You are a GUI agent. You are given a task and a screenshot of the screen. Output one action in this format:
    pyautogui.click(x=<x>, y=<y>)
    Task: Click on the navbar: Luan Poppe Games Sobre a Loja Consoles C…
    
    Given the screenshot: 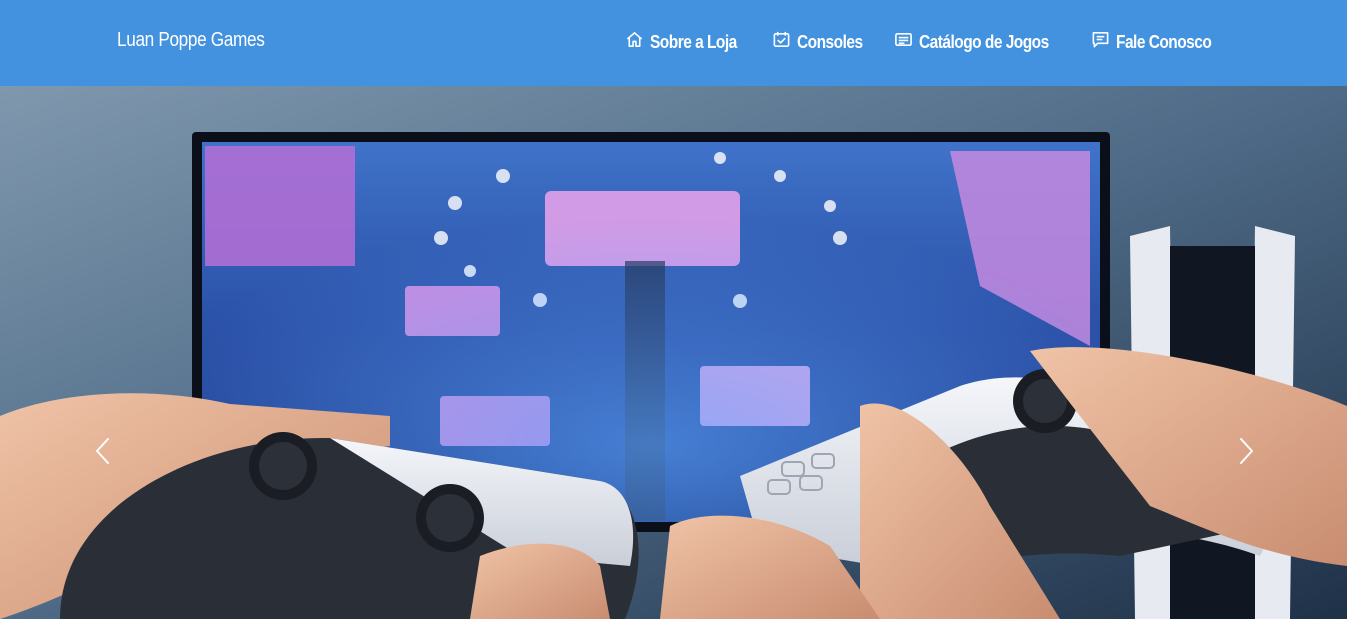 What is the action you would take?
    pyautogui.click(x=673, y=43)
    